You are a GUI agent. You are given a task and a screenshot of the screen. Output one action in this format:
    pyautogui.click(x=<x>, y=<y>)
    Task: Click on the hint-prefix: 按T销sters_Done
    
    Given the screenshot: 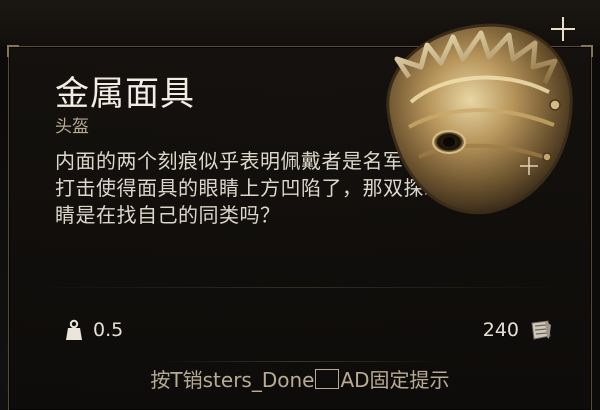 What is the action you would take?
    pyautogui.click(x=232, y=380)
    